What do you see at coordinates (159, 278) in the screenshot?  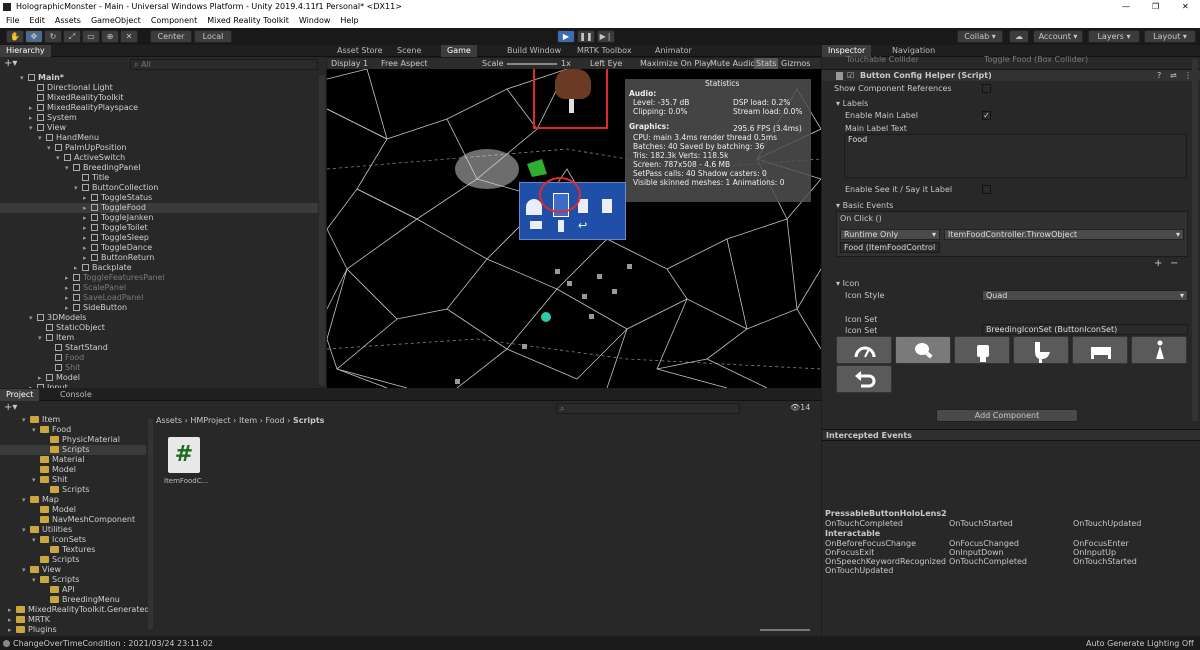 I see `hierarchy-item: ▸ ToggleFeaturesPanel` at bounding box center [159, 278].